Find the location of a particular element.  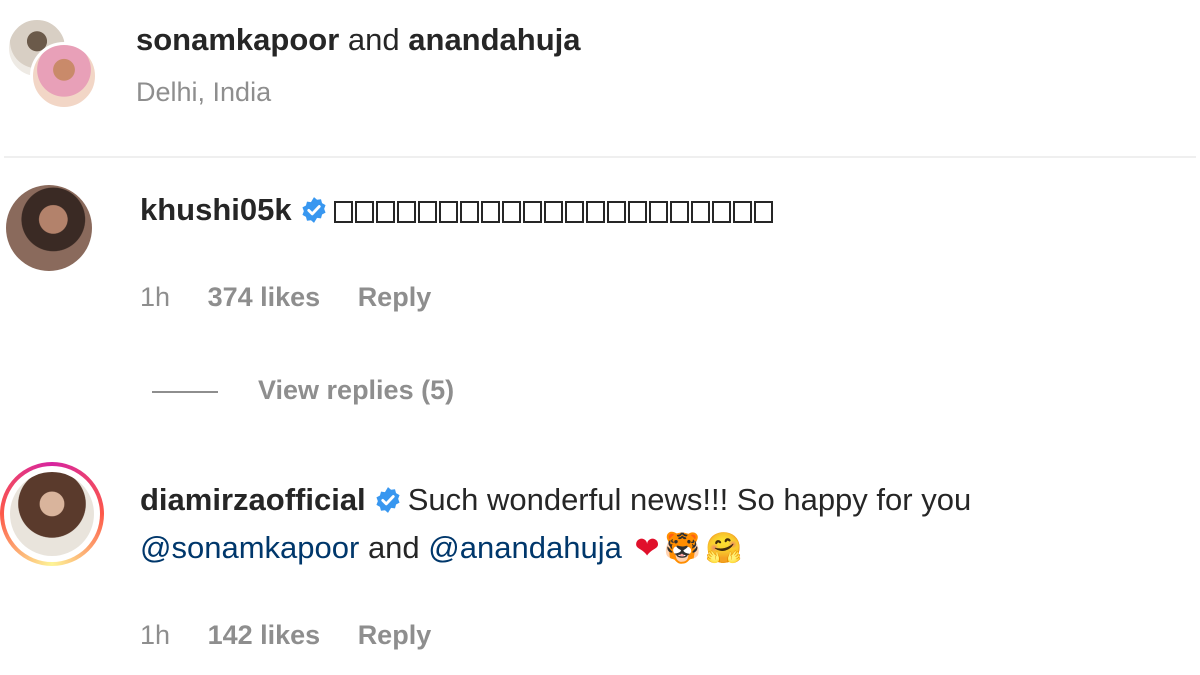

header-divider is located at coordinates (600, 157).